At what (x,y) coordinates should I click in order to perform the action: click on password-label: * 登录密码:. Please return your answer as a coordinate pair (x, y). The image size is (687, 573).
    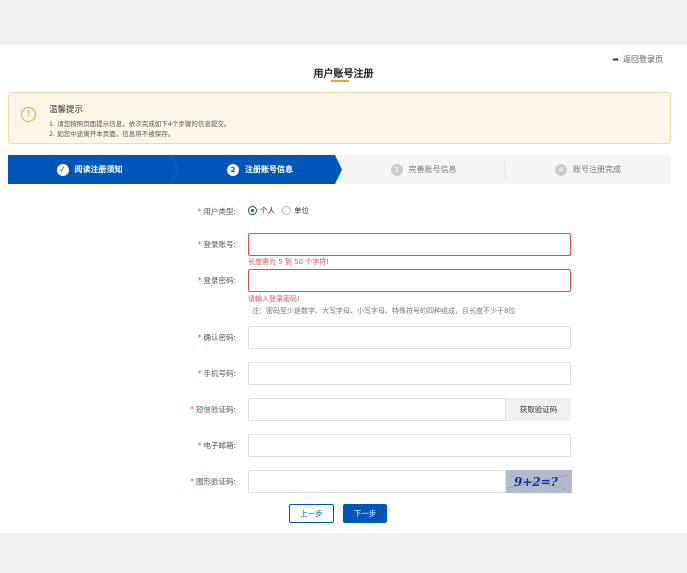
    Looking at the image, I should click on (216, 280).